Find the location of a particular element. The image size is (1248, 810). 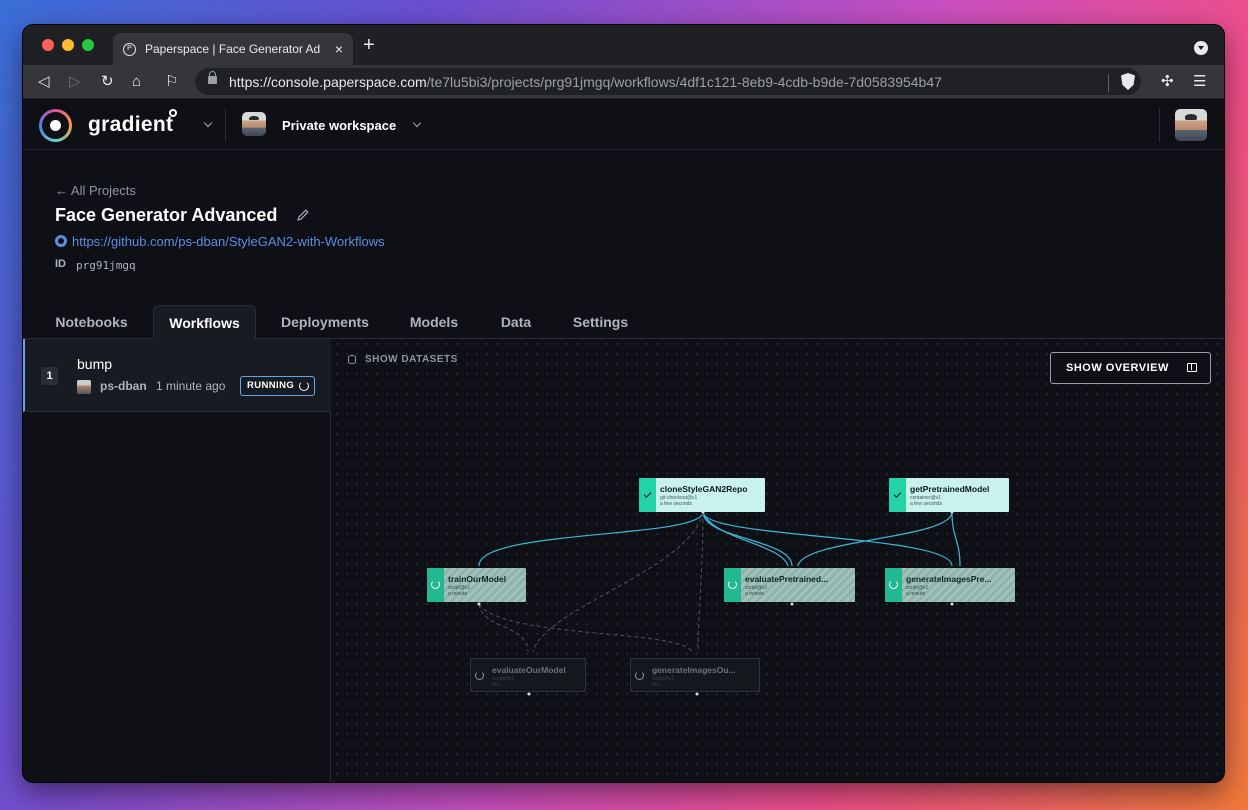

completed-edges is located at coordinates (719, 539).